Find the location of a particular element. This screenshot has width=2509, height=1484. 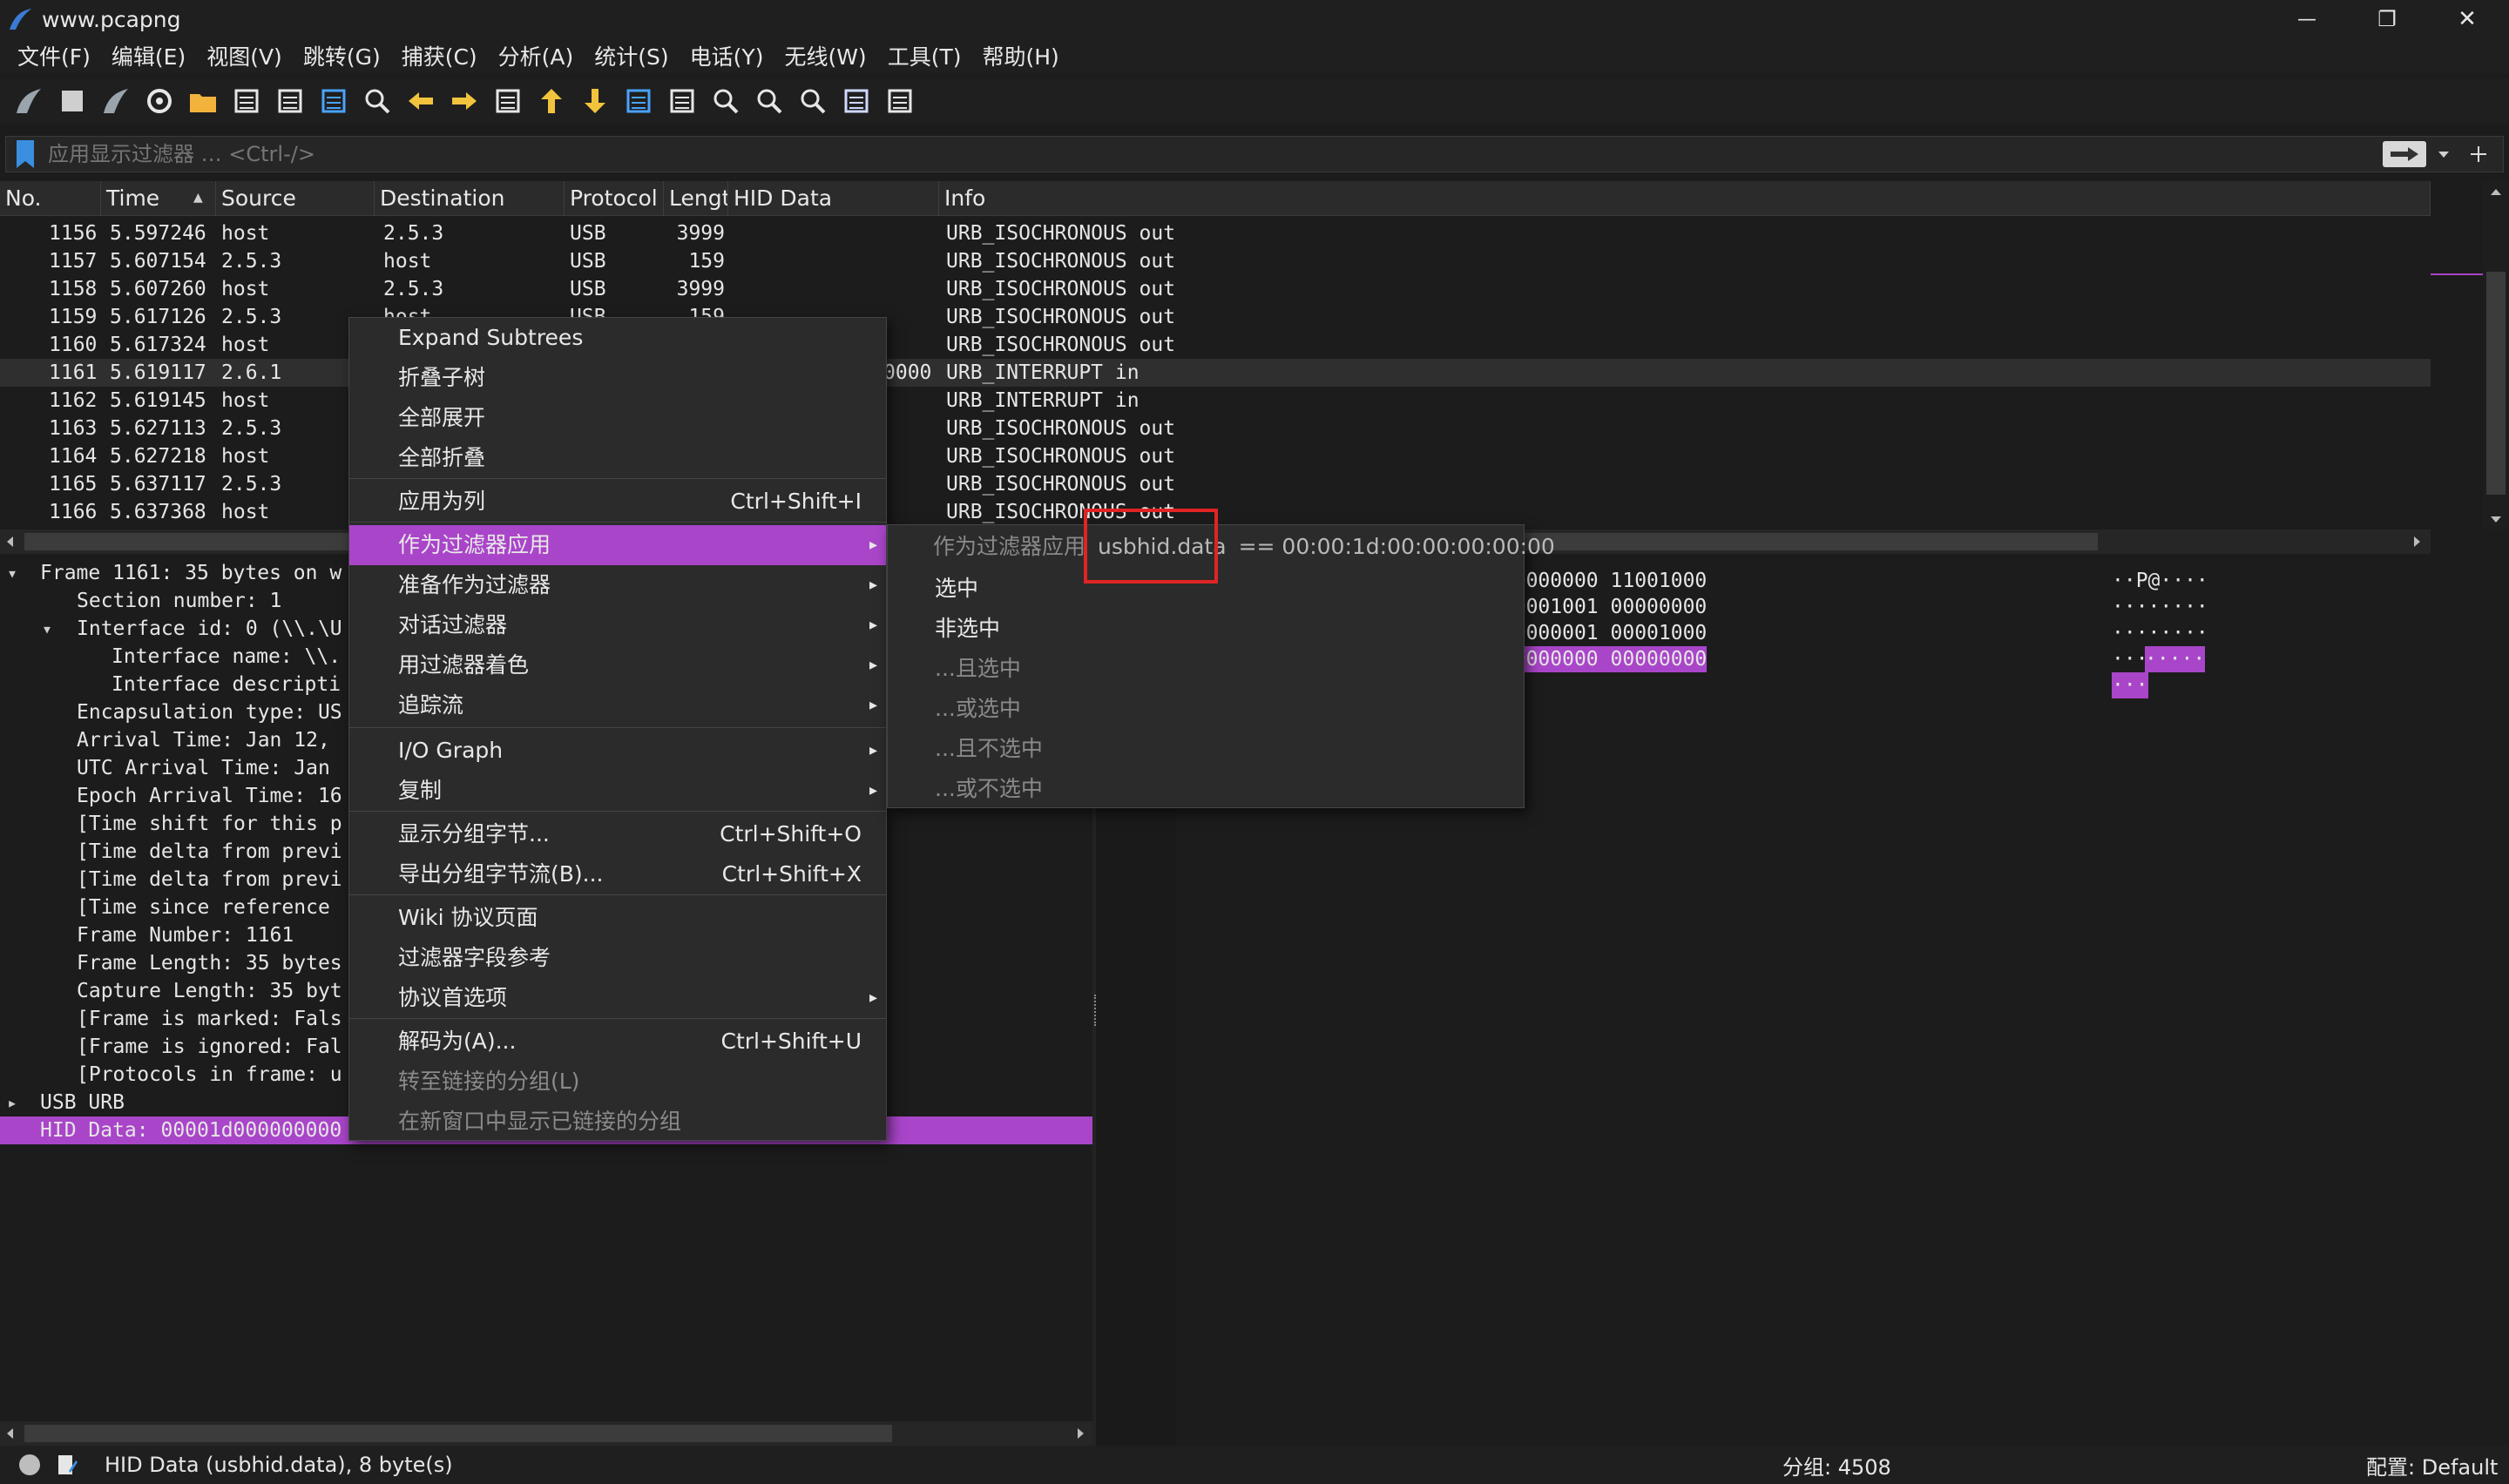

bytes-ascii-highlight: ····· is located at coordinates (2175, 659).